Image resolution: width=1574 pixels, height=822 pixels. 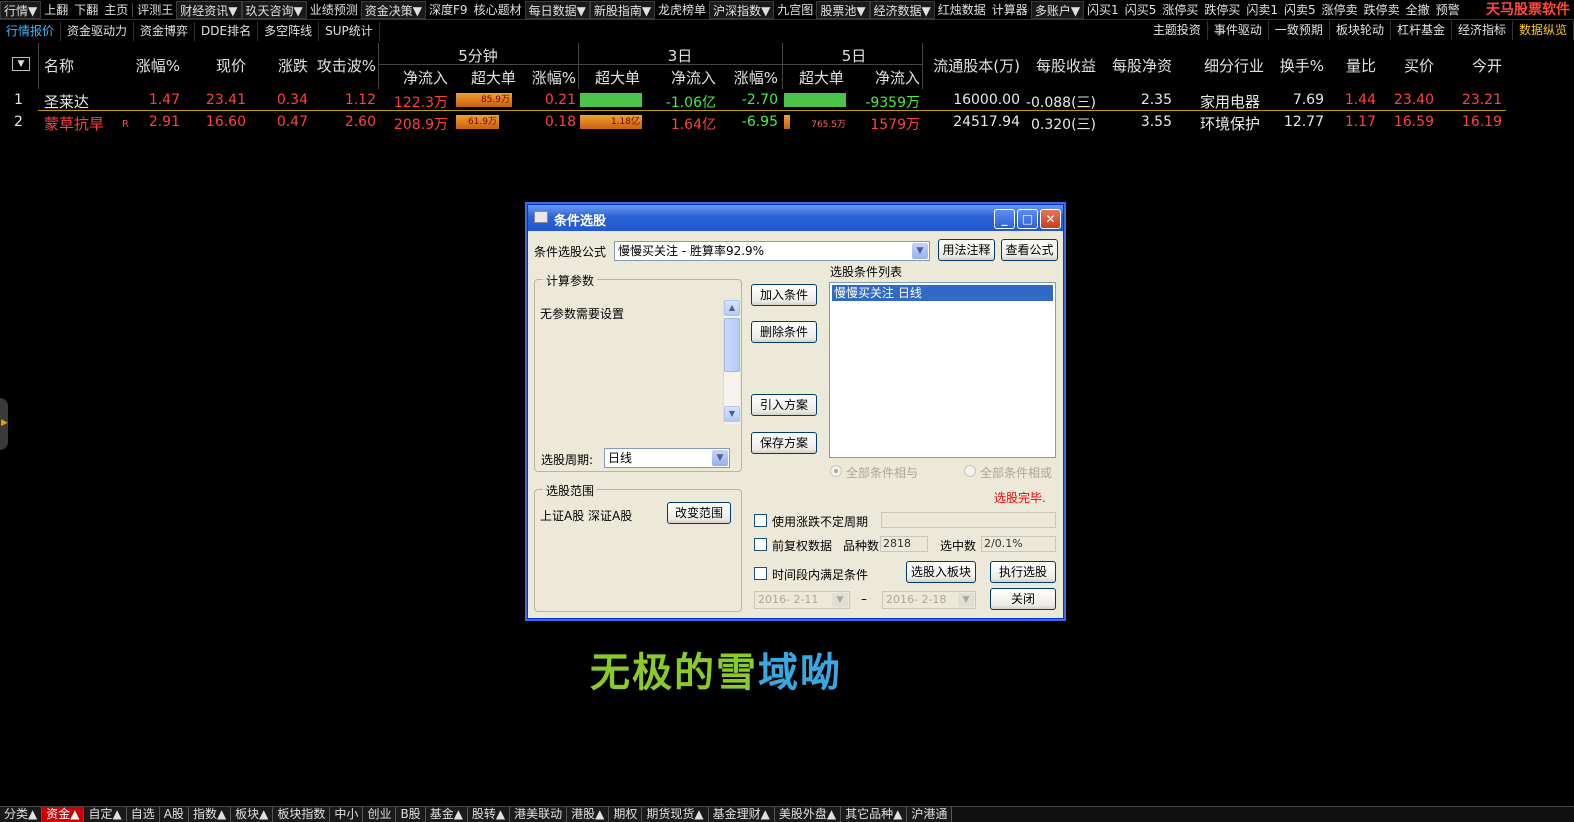 What do you see at coordinates (1406, 65) in the screenshot?
I see `col-bid: 买价` at bounding box center [1406, 65].